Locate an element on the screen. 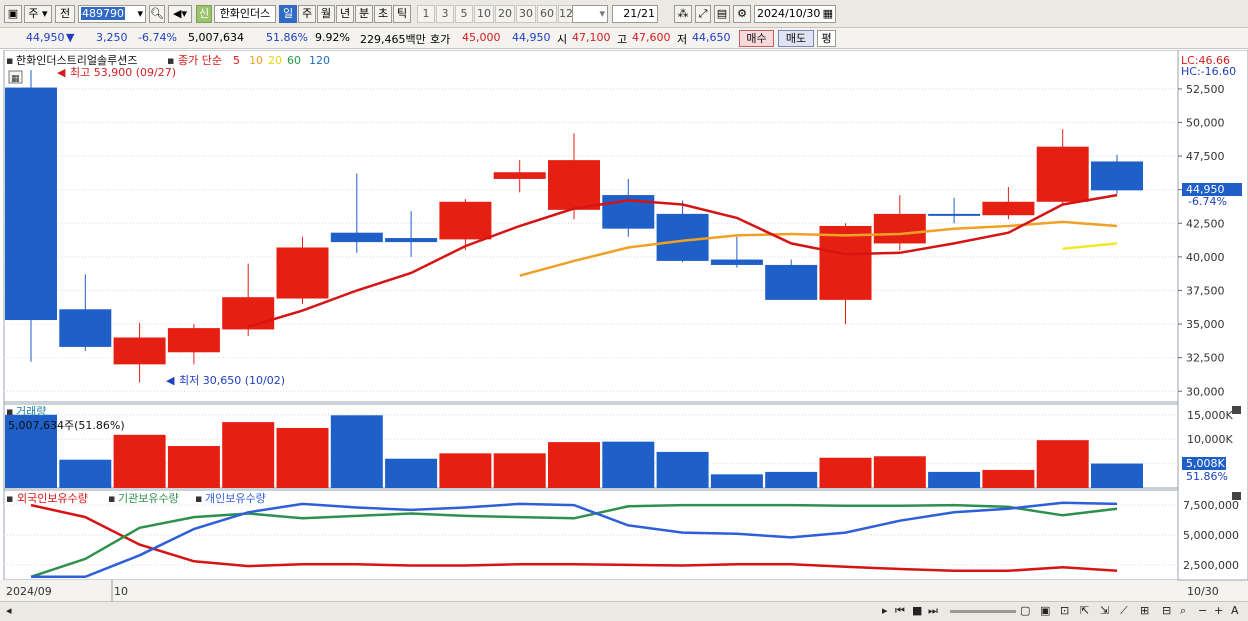 Image resolution: width=1248 pixels, height=621 pixels. stock-code-input: 489790 ▾ is located at coordinates (112, 14).